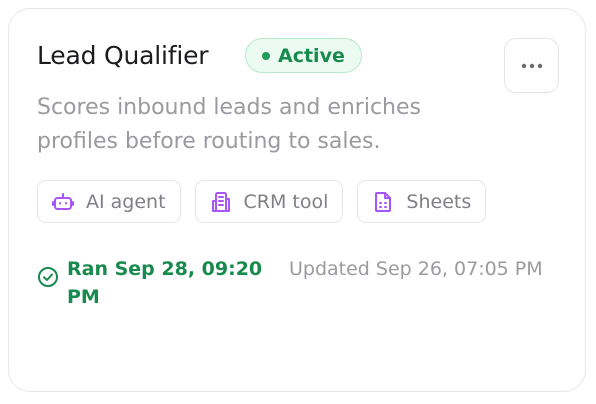 This screenshot has width=596, height=404. Describe the element at coordinates (383, 202) in the screenshot. I see `spreadsheet-icon` at that location.